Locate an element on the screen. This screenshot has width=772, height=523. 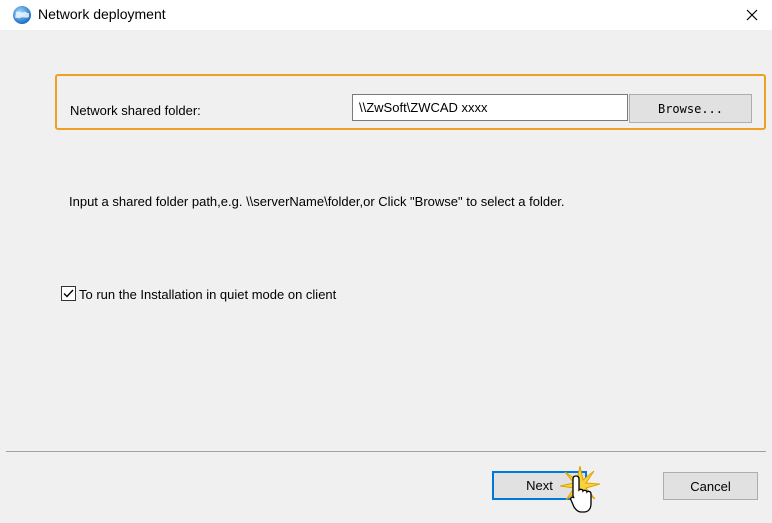
quiet-mode-checkbox is located at coordinates (68, 293).